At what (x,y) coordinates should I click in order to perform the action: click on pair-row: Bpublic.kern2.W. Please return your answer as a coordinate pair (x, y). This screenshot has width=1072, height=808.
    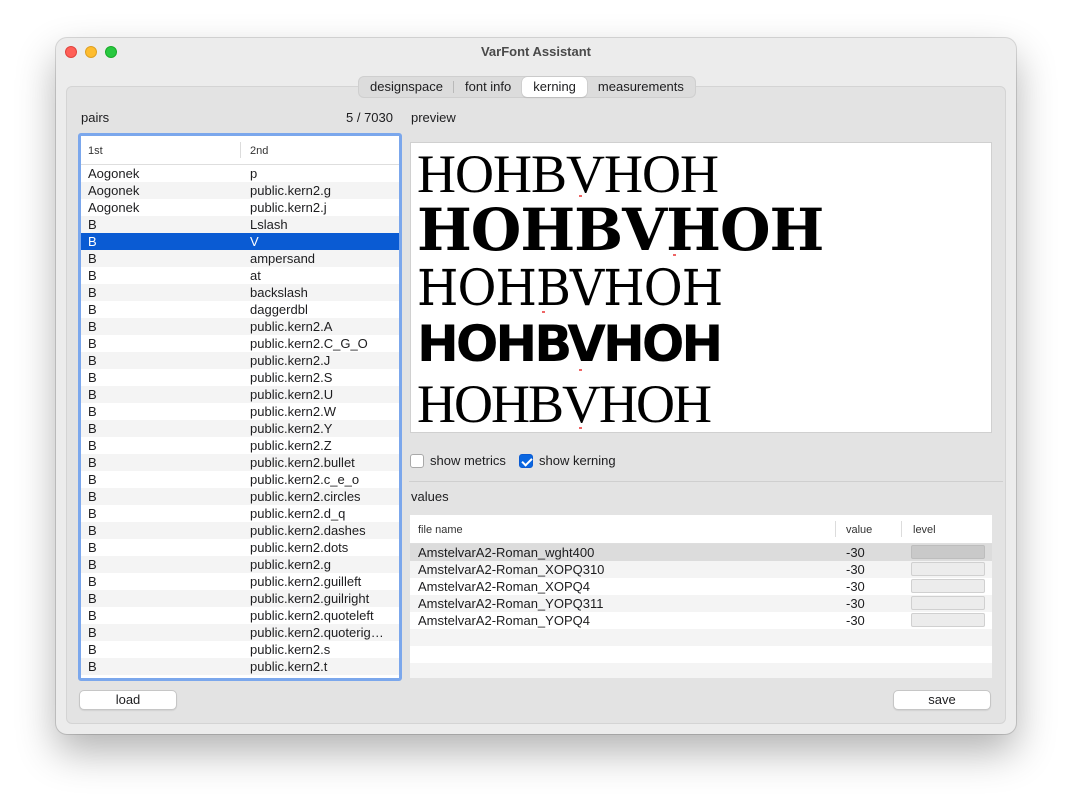
    Looking at the image, I should click on (240, 411).